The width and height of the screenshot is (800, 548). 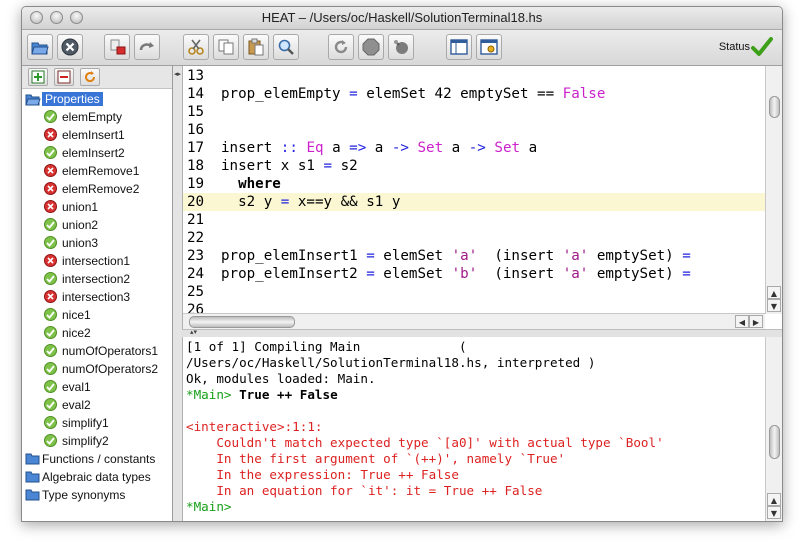 What do you see at coordinates (196, 238) in the screenshot?
I see `line-number: 22` at bounding box center [196, 238].